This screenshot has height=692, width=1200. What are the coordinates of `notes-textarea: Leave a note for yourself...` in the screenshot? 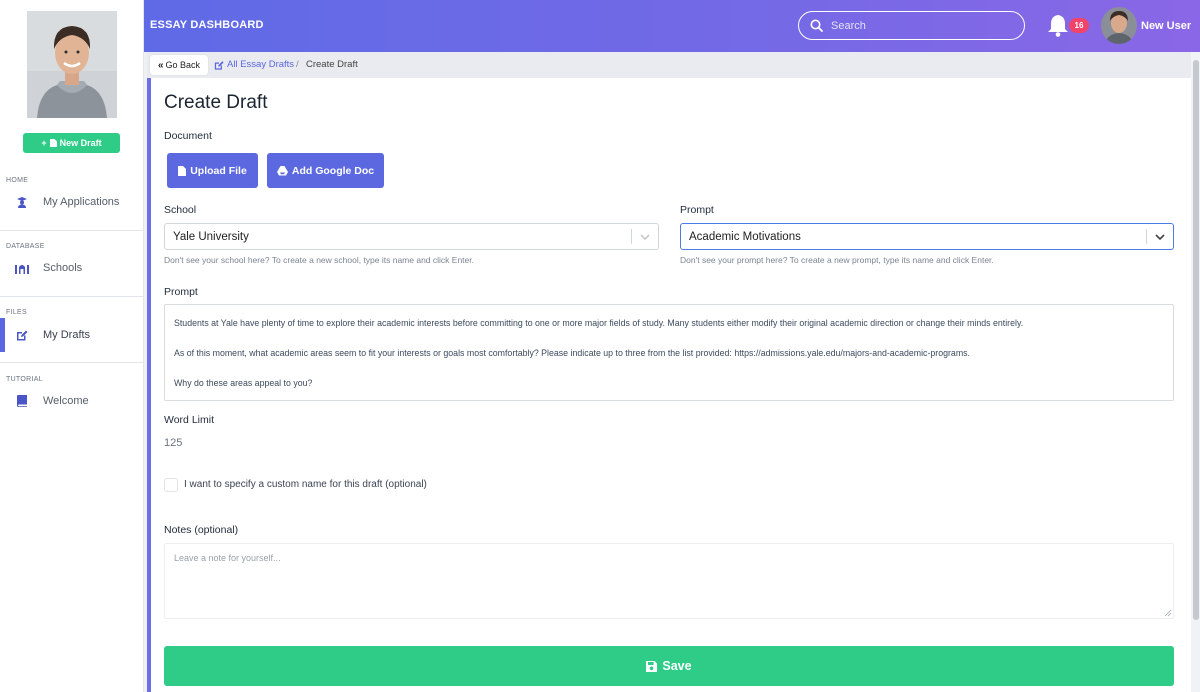 It's located at (669, 581).